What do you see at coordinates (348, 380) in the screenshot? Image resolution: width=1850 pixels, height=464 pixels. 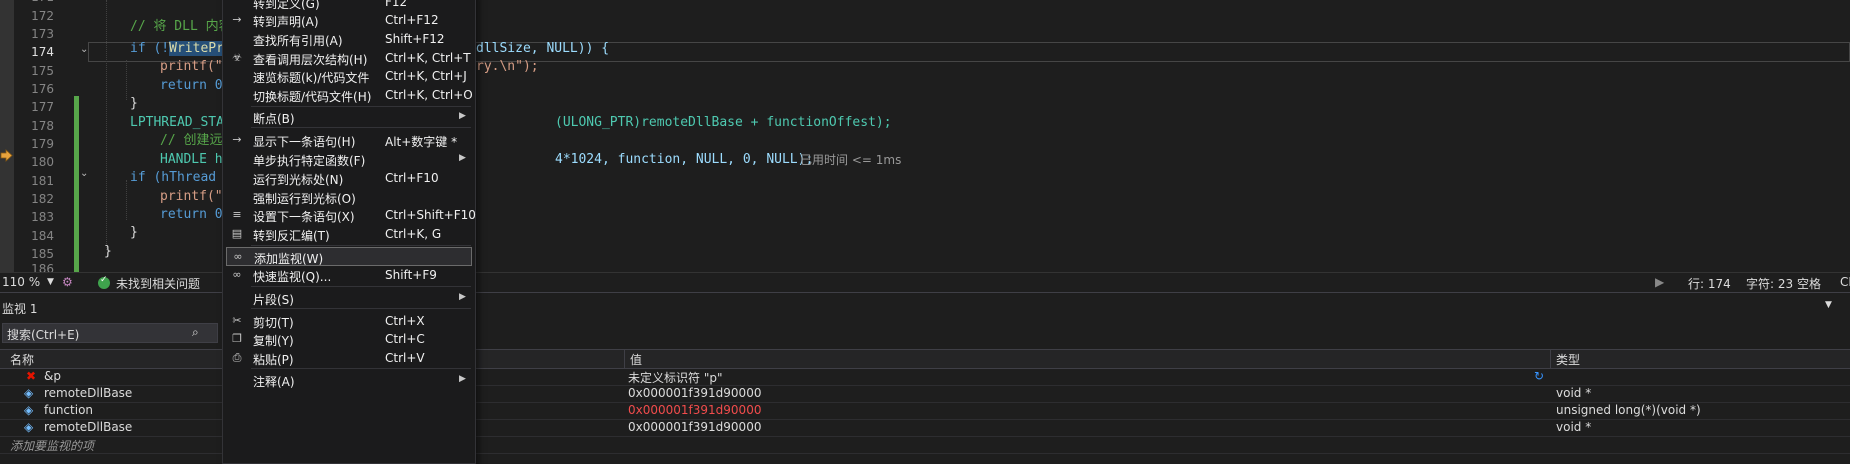 I see `menu-item-comment: 注释(A) ▶` at bounding box center [348, 380].